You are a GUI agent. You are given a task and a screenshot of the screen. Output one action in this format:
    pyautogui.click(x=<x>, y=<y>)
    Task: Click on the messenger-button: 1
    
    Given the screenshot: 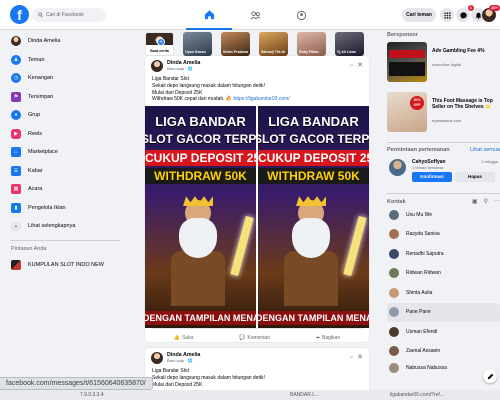 What is the action you would take?
    pyautogui.click(x=465, y=13)
    